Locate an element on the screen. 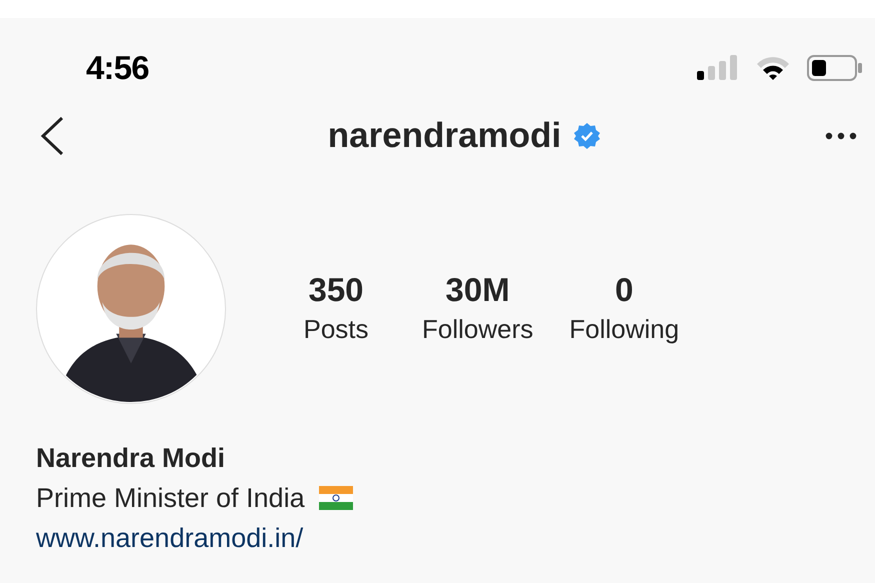 This screenshot has width=875, height=583. bio-text: Prime Minister of India is located at coordinates (170, 498).